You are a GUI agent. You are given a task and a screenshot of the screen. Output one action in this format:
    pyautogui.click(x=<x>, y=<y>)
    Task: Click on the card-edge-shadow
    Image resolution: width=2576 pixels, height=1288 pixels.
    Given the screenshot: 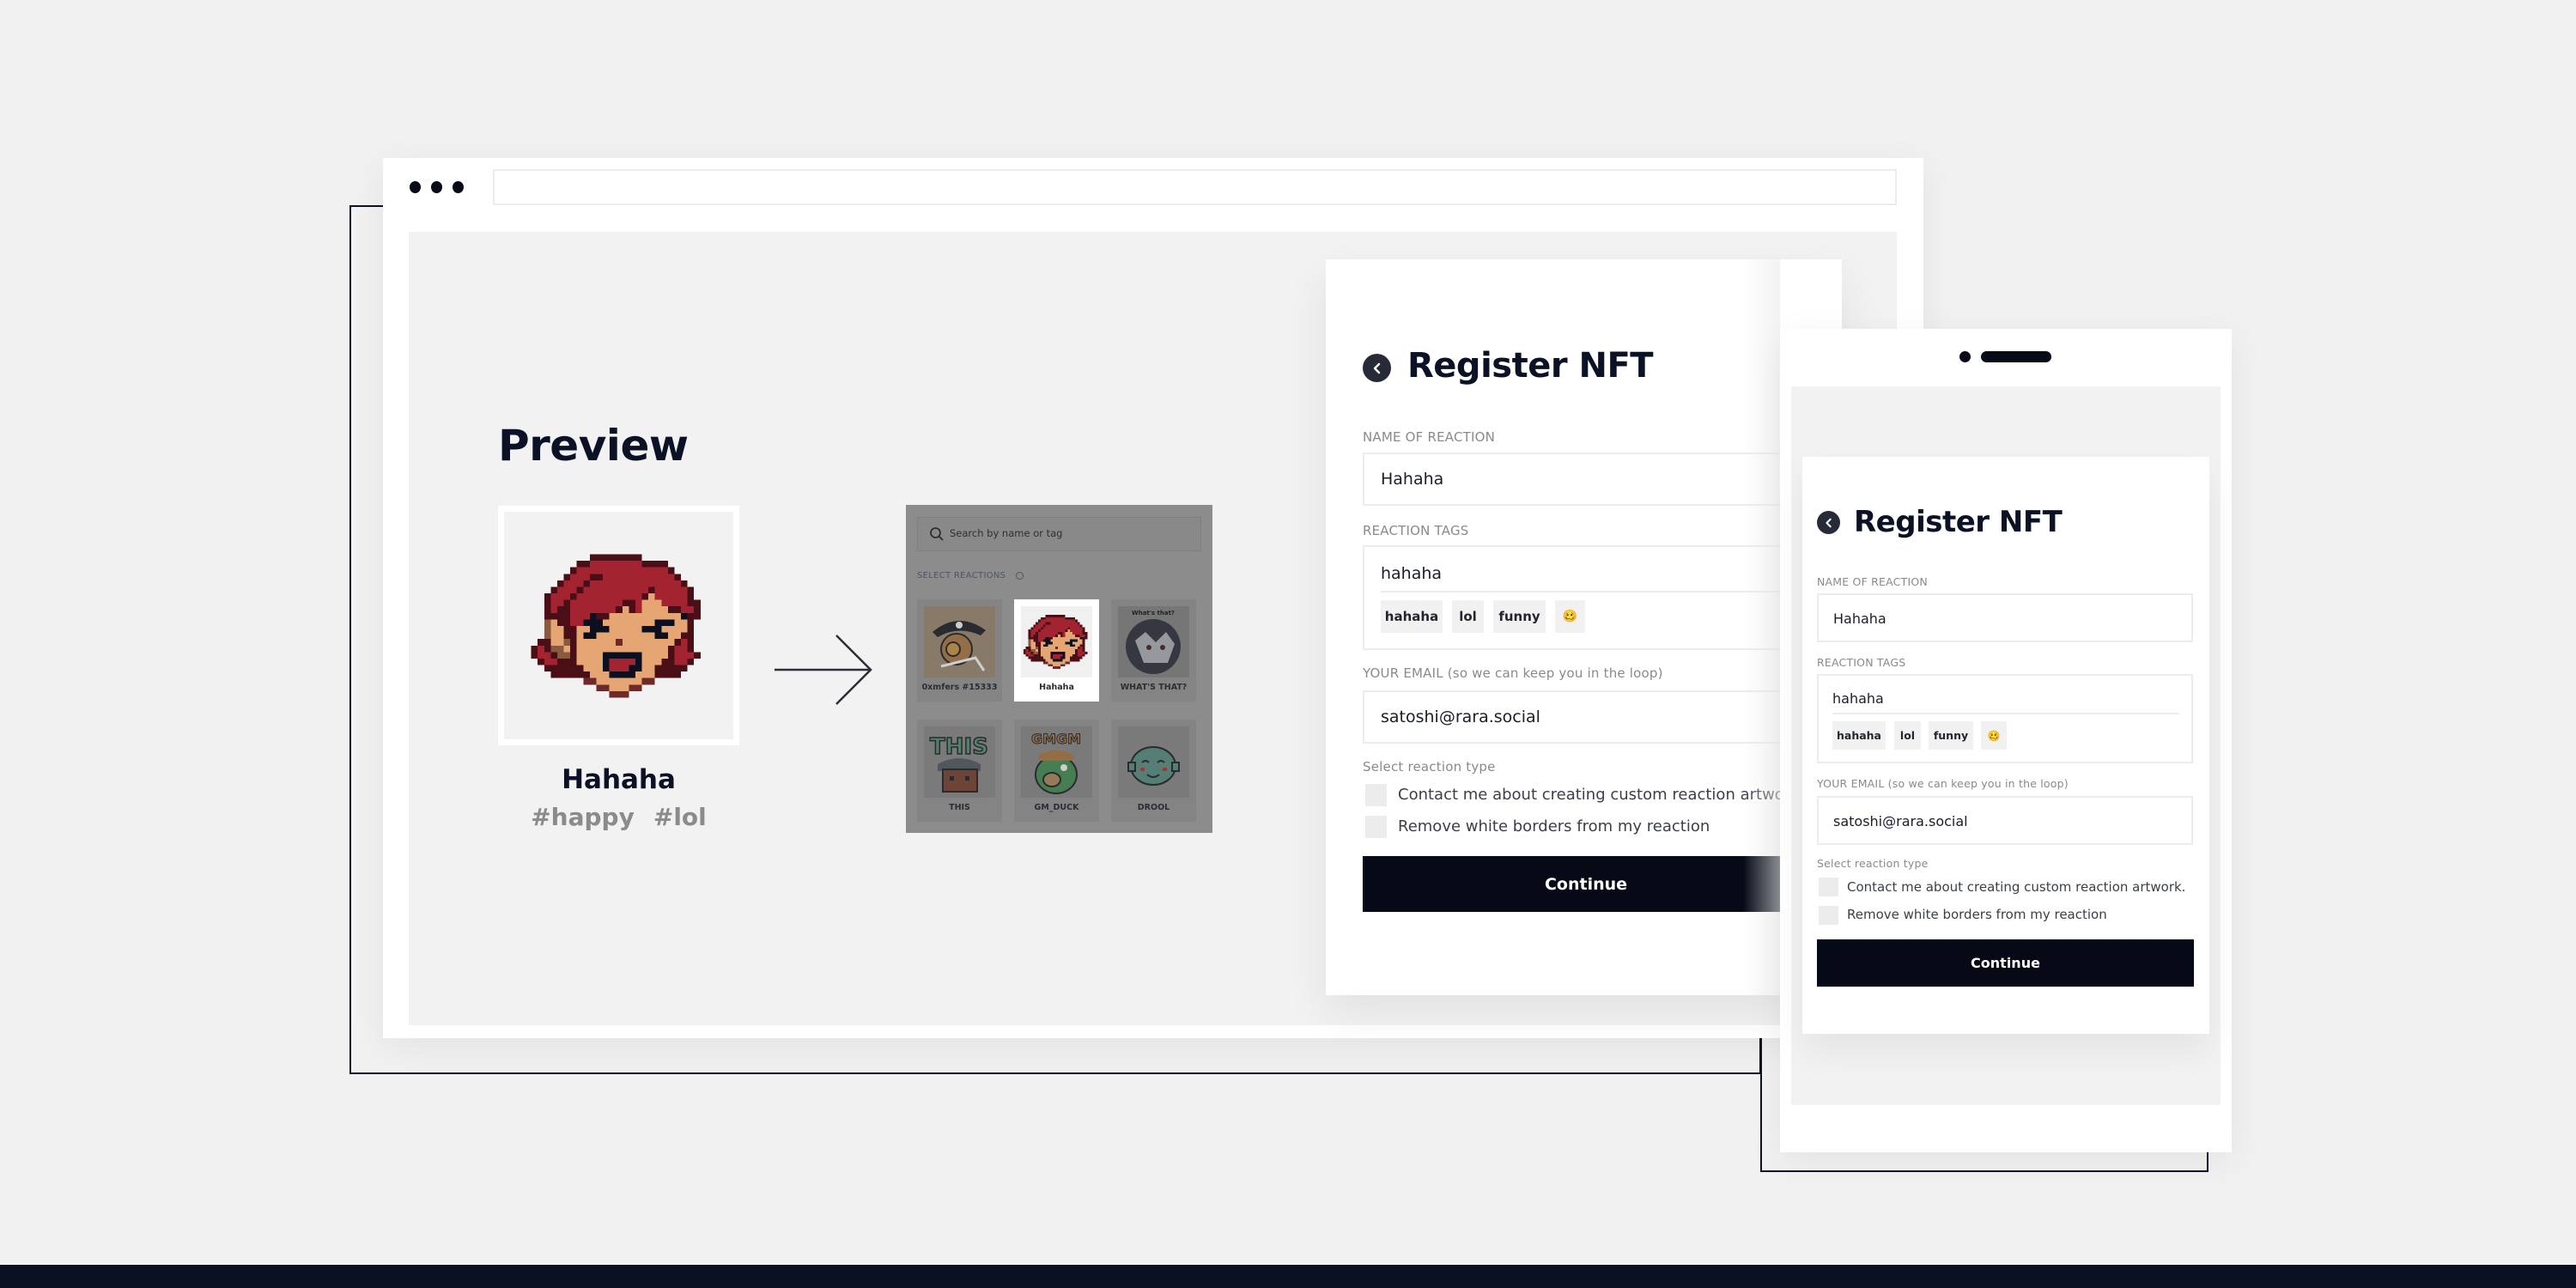 What is the action you would take?
    pyautogui.click(x=1762, y=627)
    